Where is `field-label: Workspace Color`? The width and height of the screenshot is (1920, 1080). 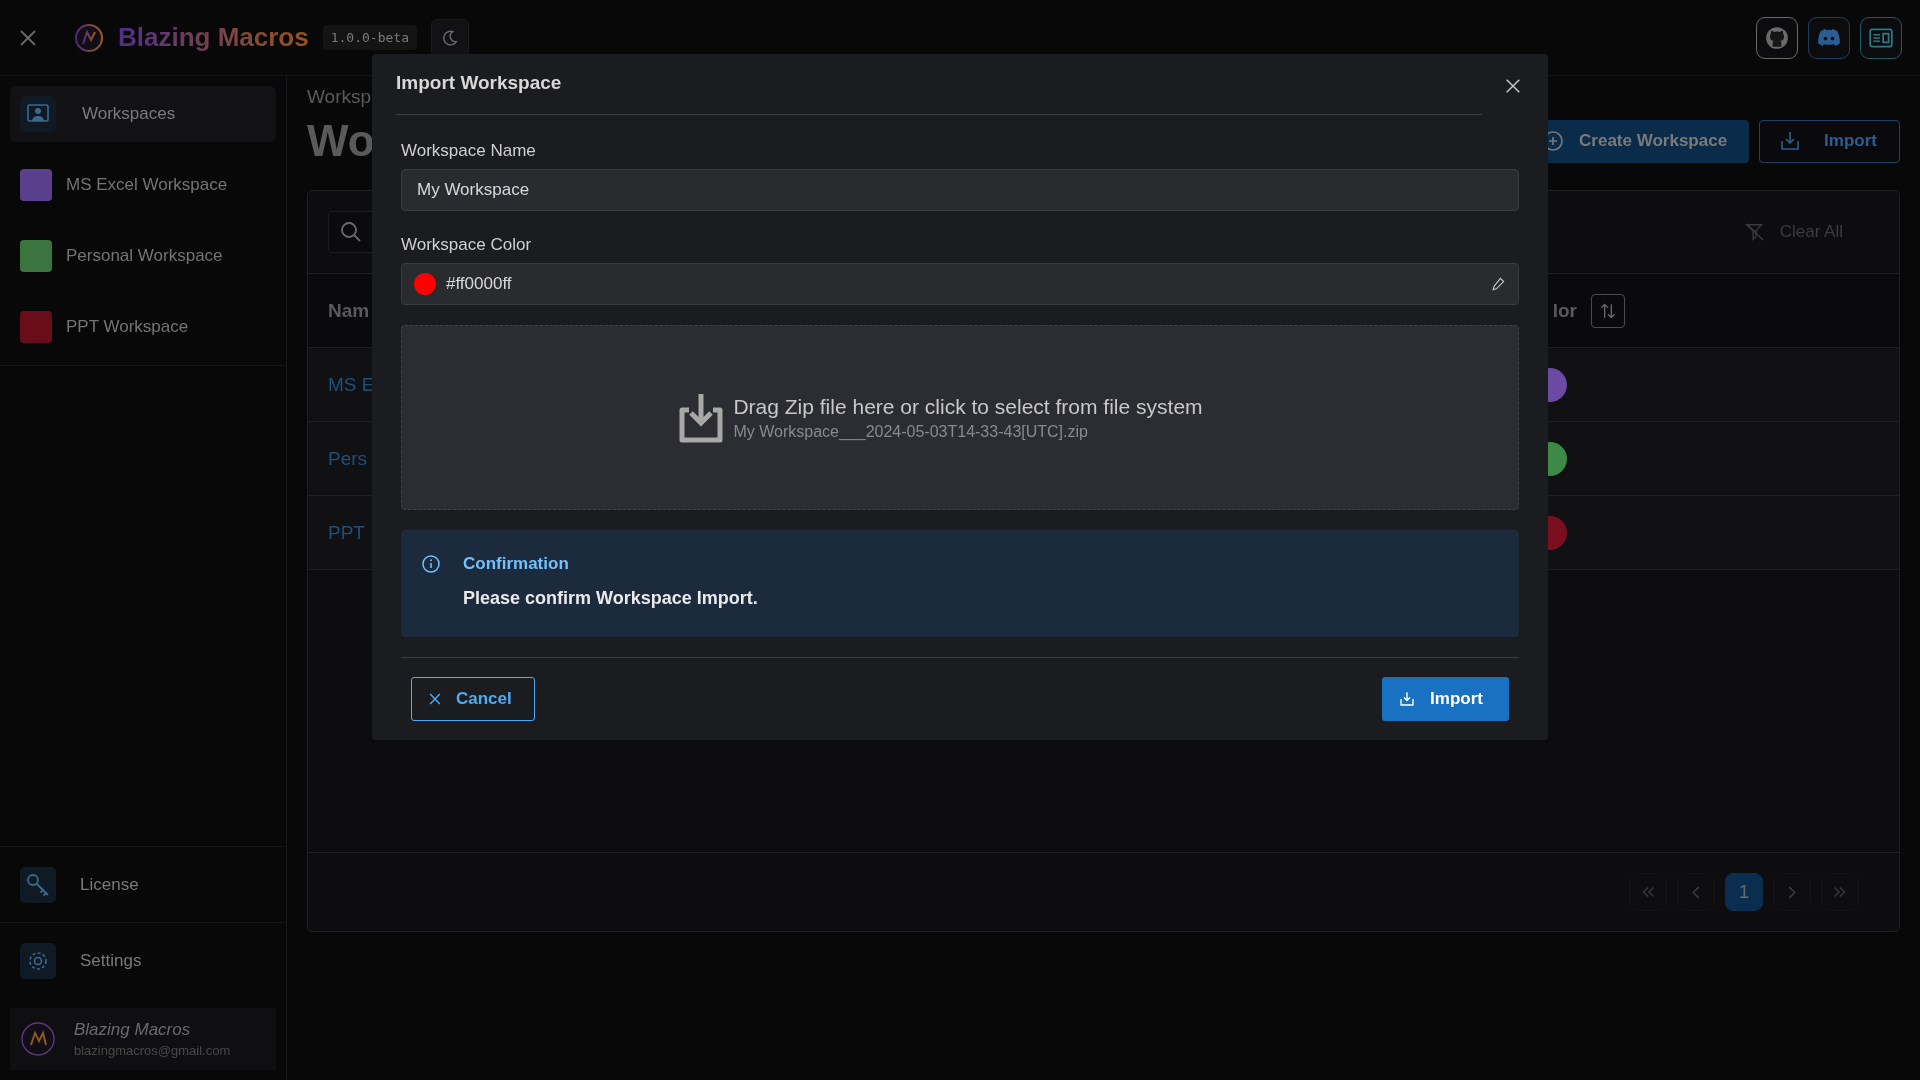 field-label: Workspace Color is located at coordinates (467, 245).